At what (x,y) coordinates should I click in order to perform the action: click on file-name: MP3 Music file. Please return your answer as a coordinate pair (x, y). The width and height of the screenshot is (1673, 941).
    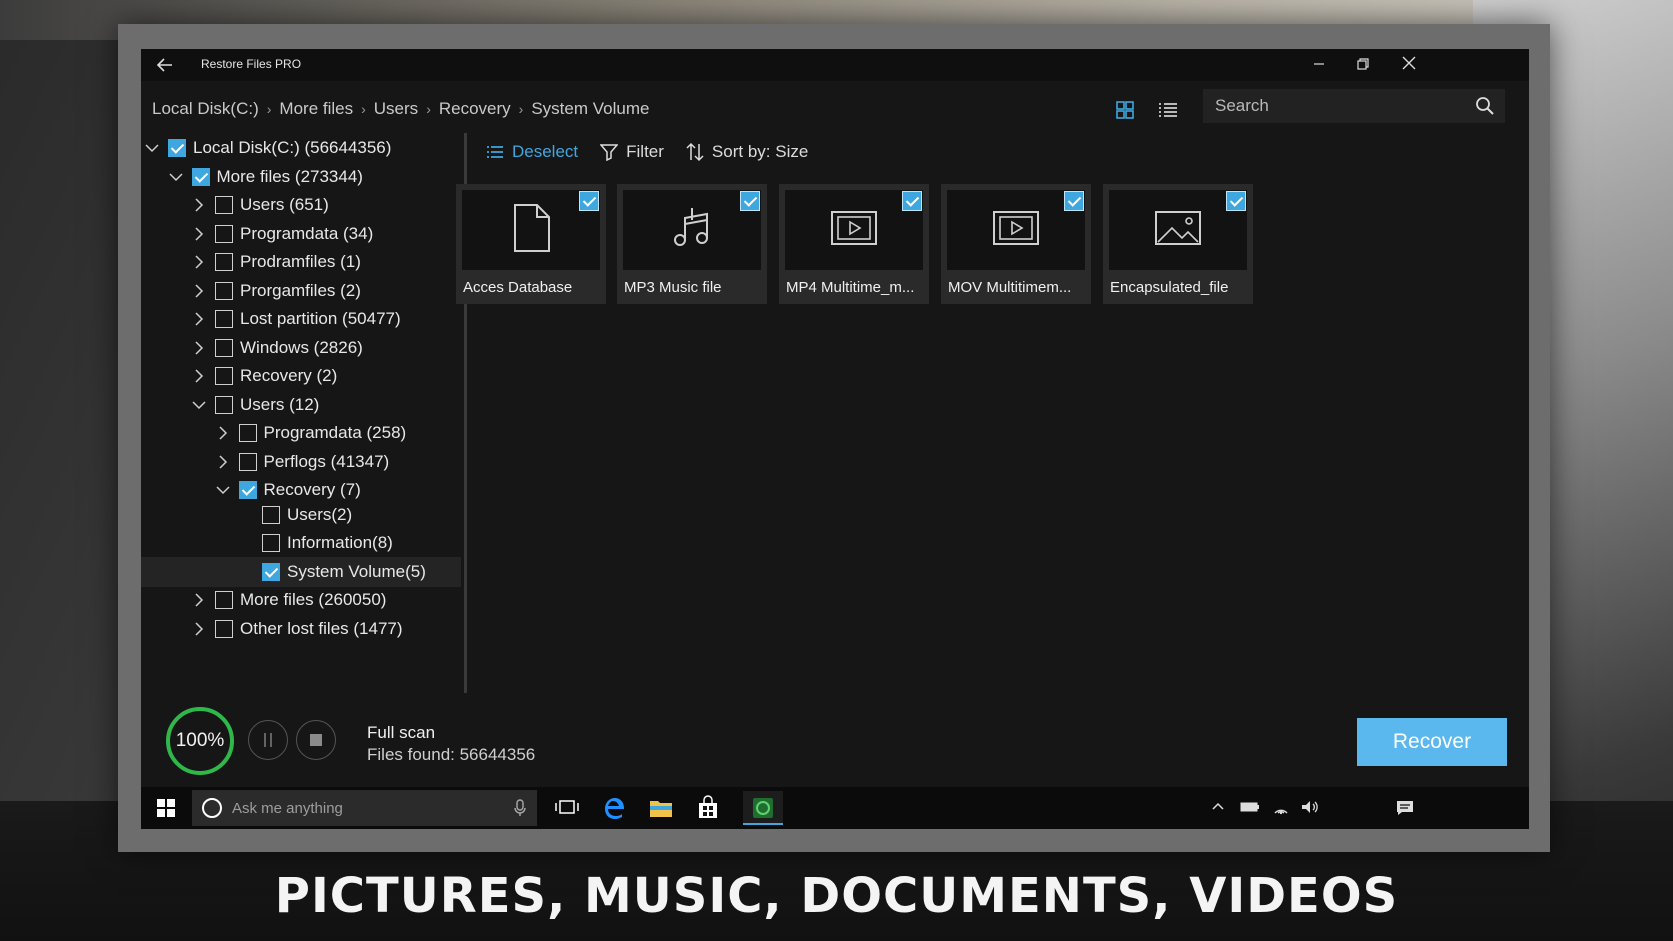
    Looking at the image, I should click on (673, 287).